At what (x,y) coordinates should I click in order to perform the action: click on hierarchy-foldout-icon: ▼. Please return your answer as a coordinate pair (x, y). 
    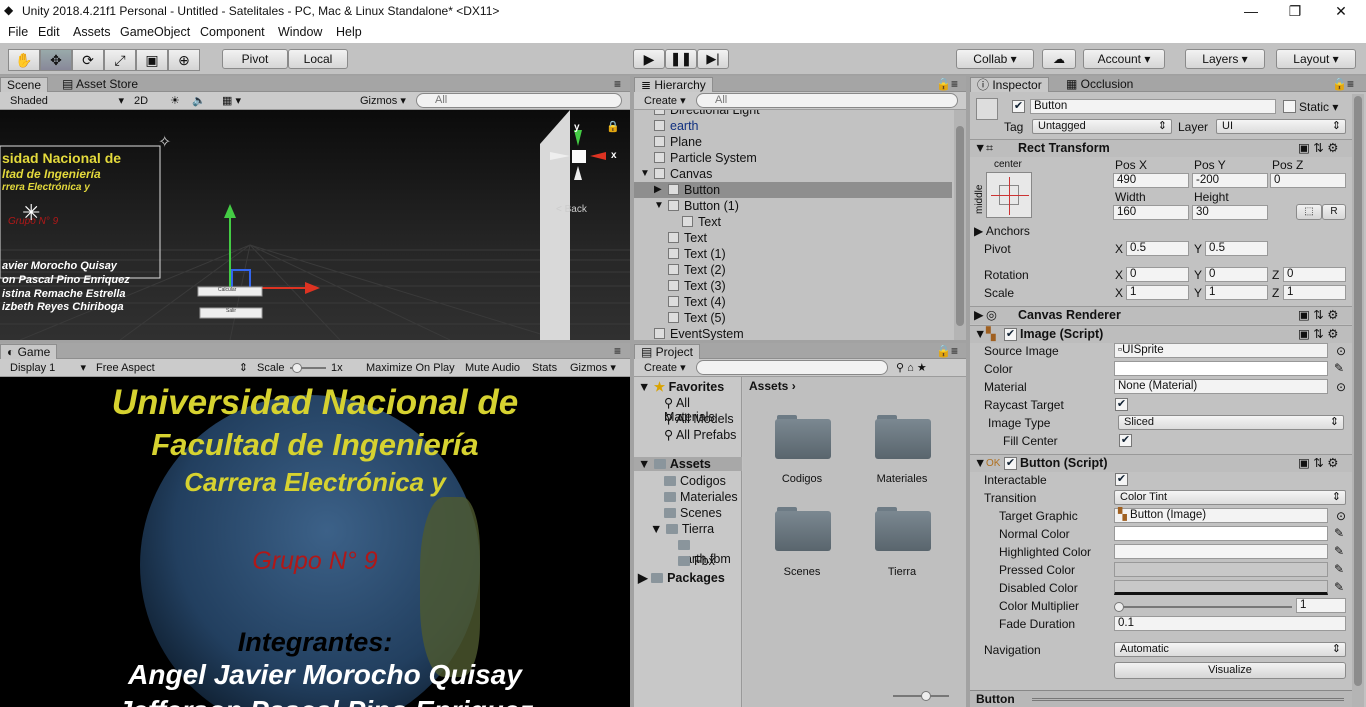
    Looking at the image, I should click on (659, 206).